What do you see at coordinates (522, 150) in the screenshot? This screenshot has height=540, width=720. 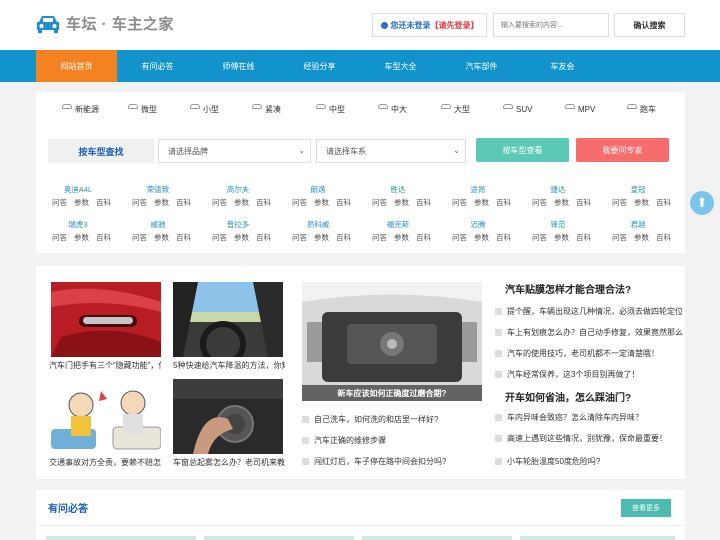 I see `query-by-model-button: 按车型查看` at bounding box center [522, 150].